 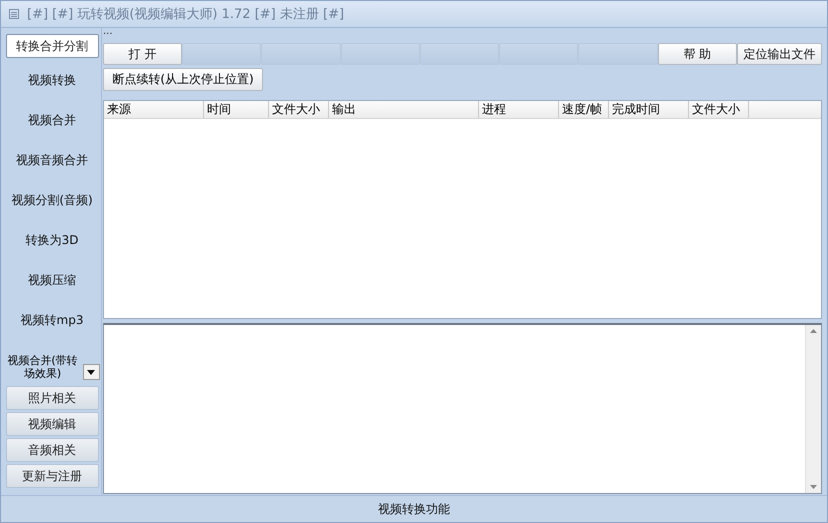 I want to click on toolbar-button: 定位输出文件, so click(x=779, y=54).